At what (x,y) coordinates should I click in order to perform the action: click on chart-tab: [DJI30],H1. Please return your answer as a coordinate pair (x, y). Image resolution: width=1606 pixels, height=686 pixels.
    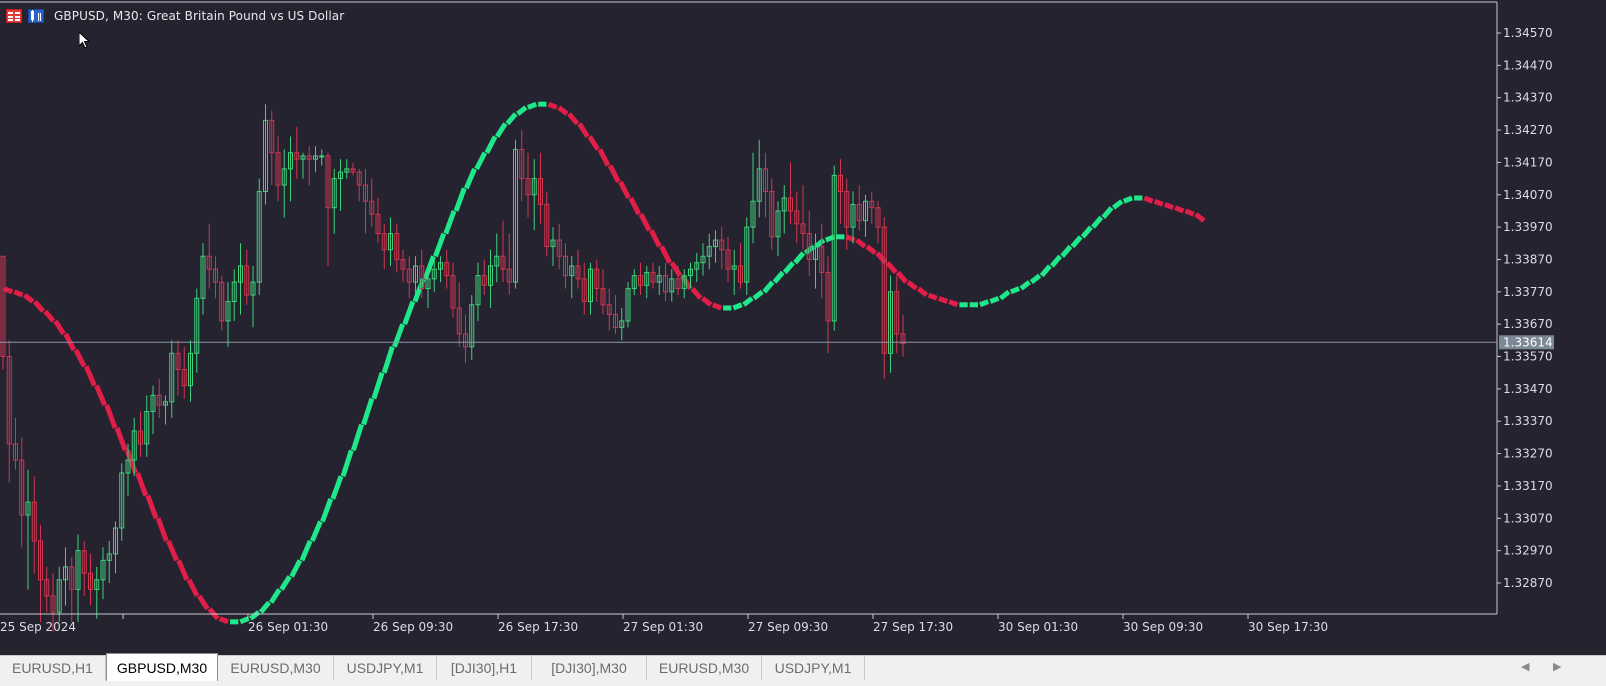
    Looking at the image, I should click on (484, 668).